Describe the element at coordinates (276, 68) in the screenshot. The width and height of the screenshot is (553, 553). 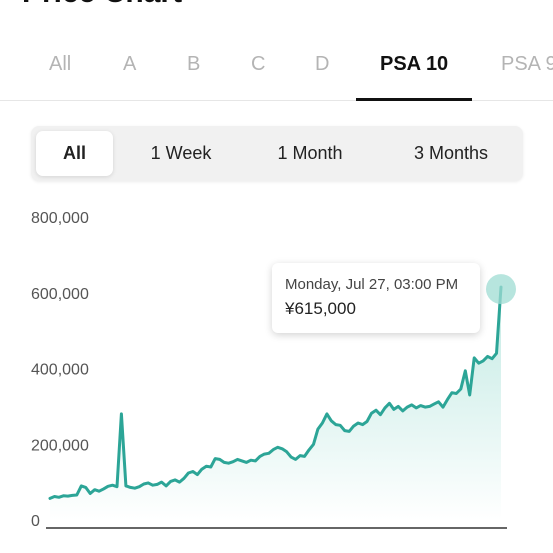
I see `grade-tab-bar: All A B C D PSA 10 PSA 9` at that location.